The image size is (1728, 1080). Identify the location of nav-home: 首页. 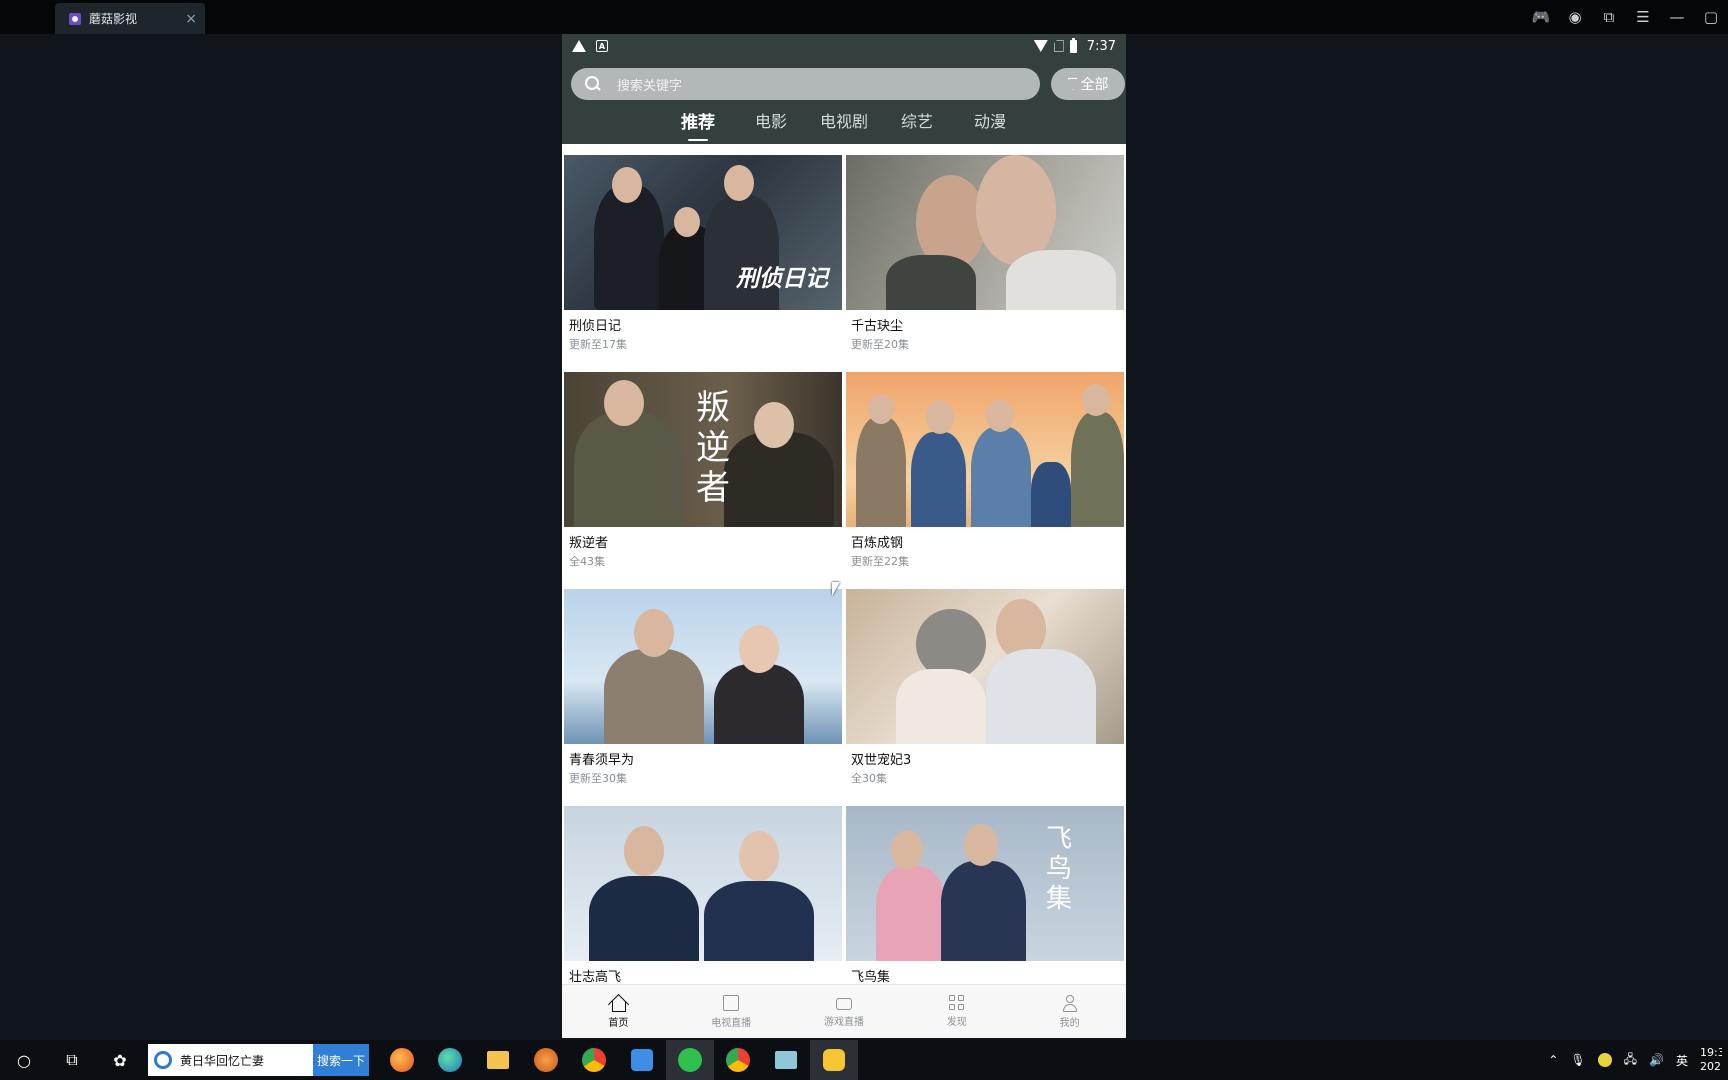
(618, 1011).